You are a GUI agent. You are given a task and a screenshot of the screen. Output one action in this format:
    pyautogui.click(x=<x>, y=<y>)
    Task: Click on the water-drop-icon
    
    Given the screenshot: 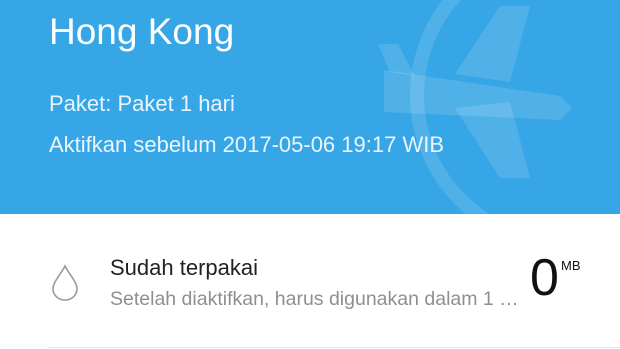 What is the action you would take?
    pyautogui.click(x=65, y=282)
    